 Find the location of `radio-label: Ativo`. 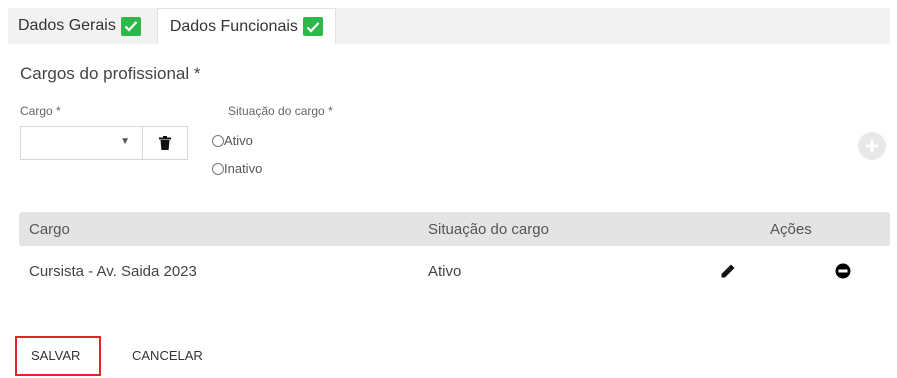

radio-label: Ativo is located at coordinates (238, 140).